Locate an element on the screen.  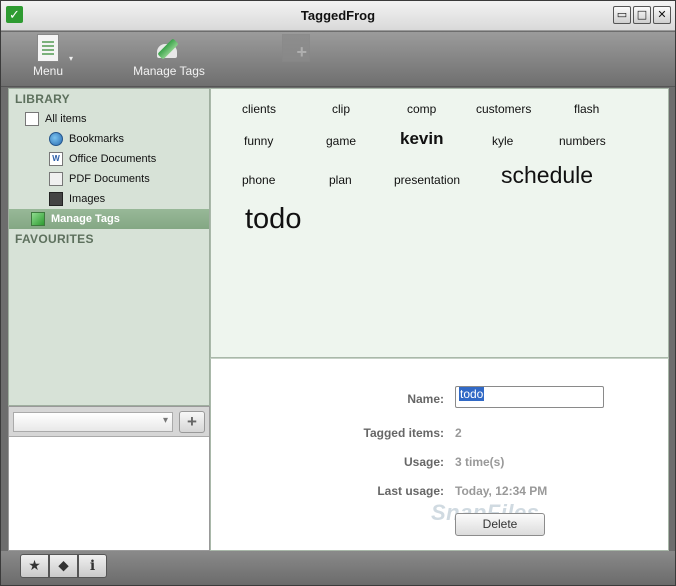
tag-icon: ⬥ is located at coordinates (63, 566).